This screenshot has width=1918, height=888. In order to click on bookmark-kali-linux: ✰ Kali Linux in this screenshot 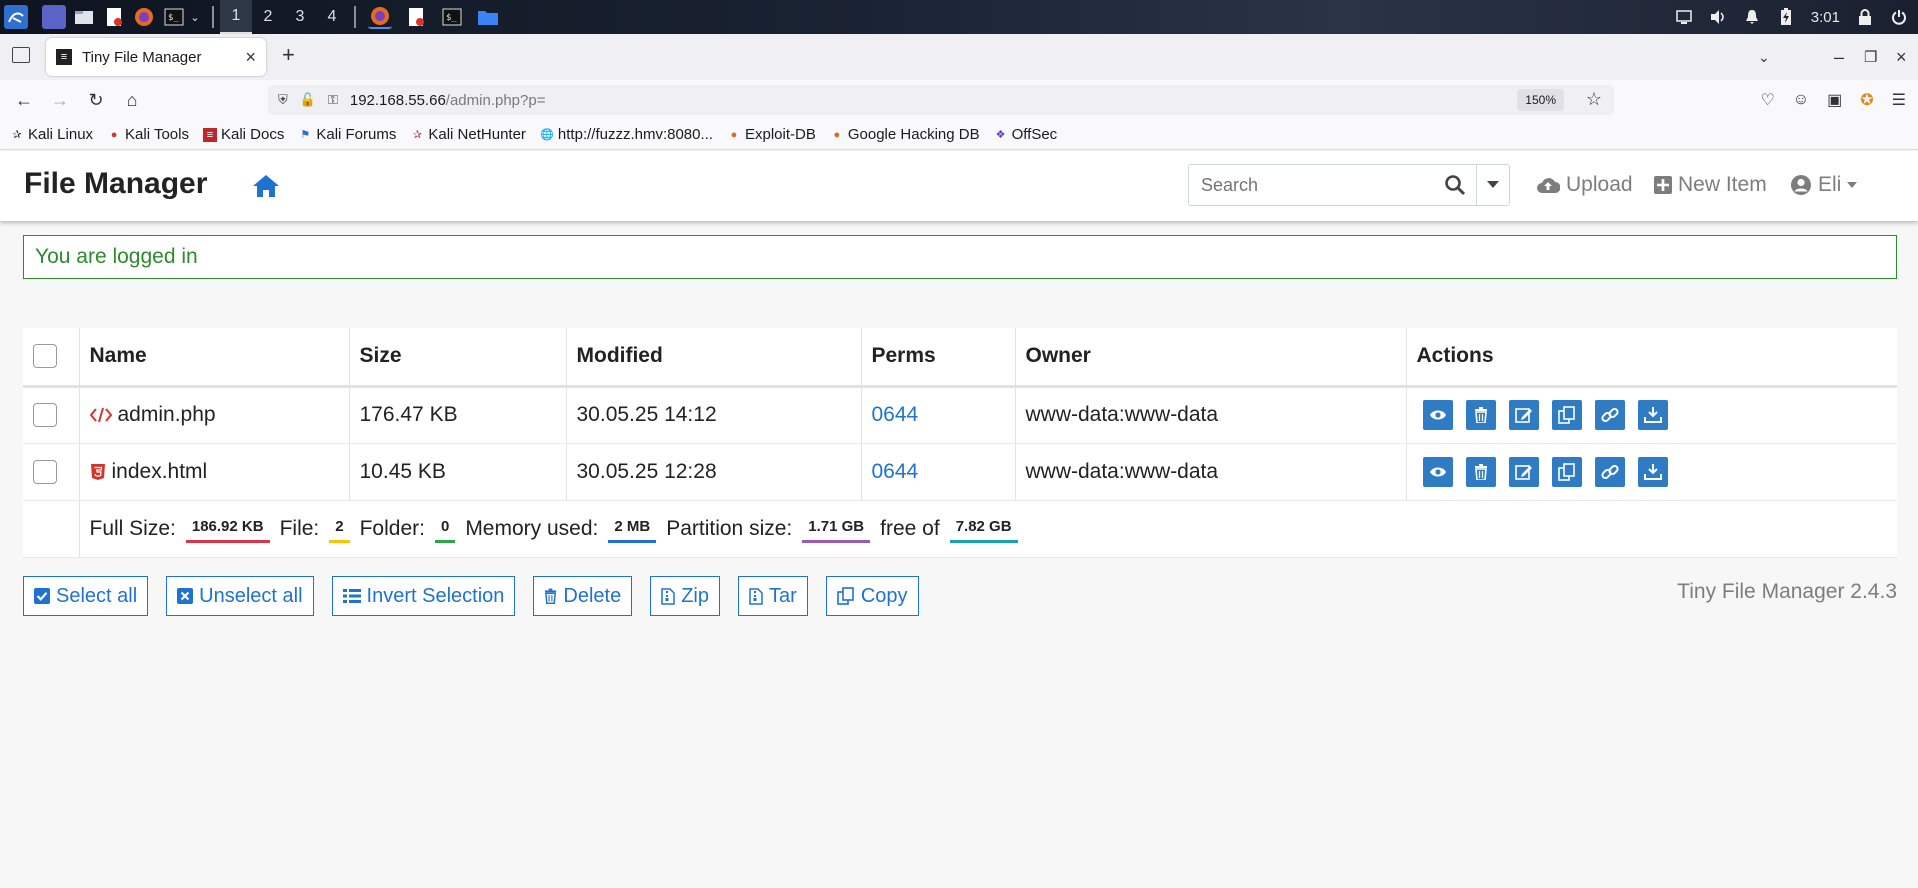, I will do `click(51, 134)`.